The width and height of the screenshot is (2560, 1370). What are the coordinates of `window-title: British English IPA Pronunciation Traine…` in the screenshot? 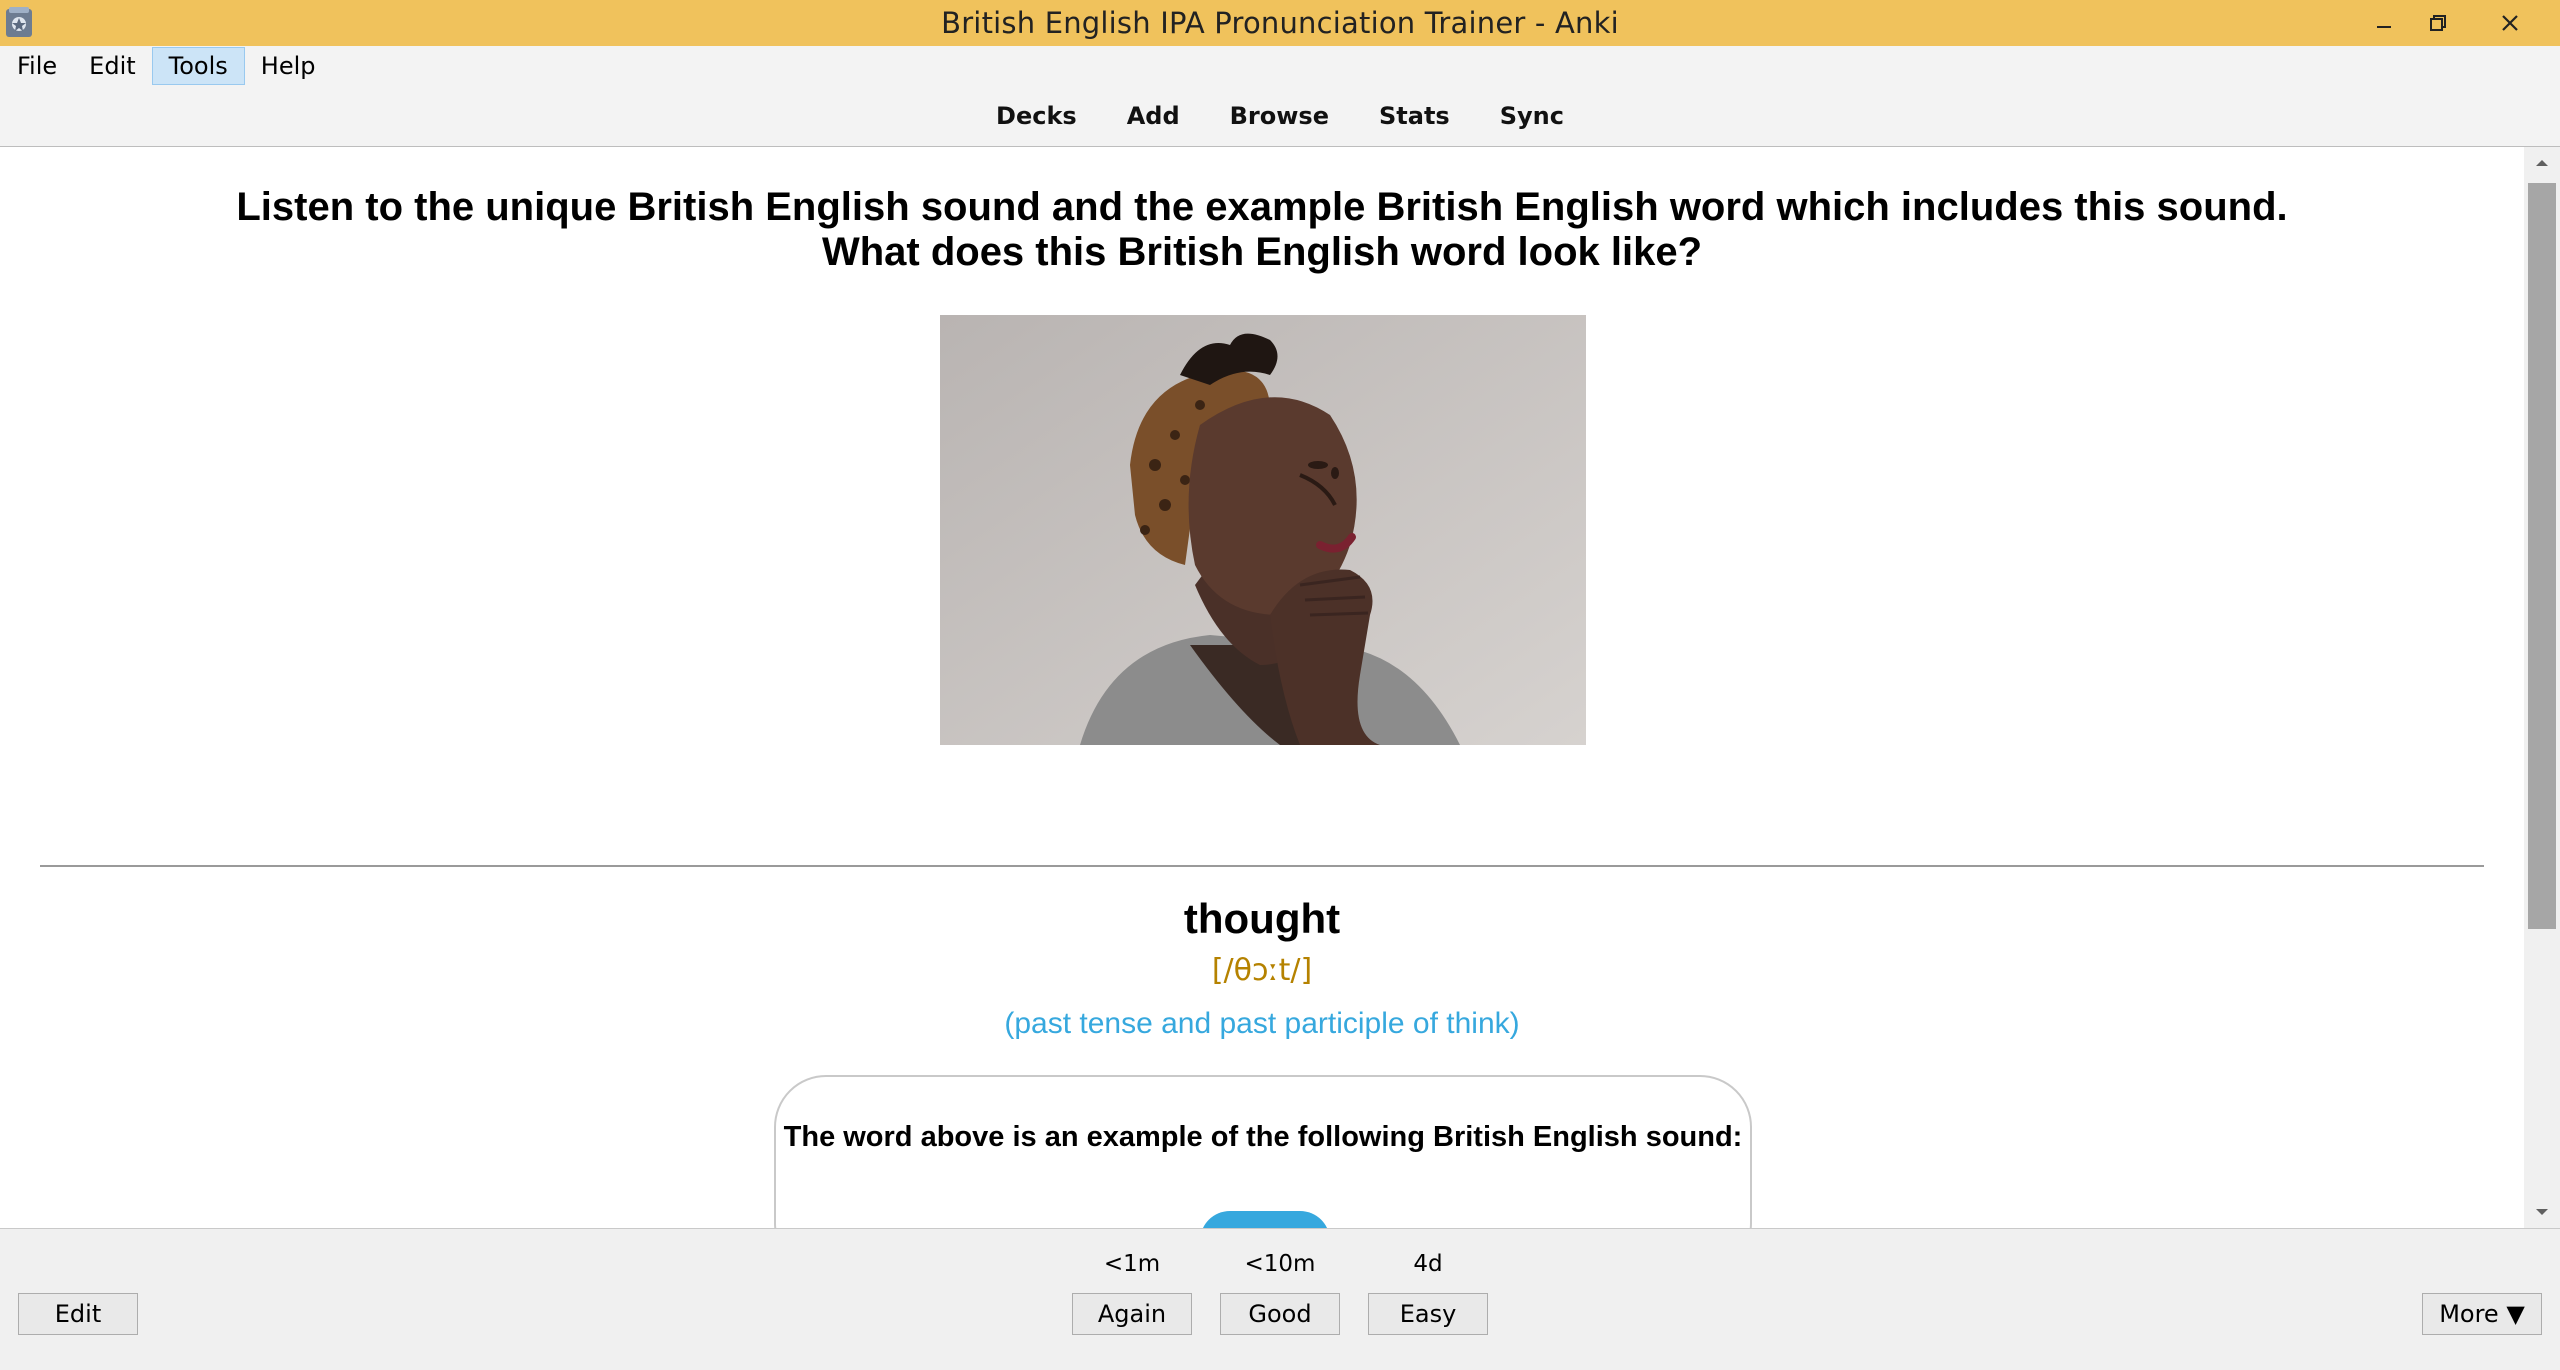 It's located at (1280, 23).